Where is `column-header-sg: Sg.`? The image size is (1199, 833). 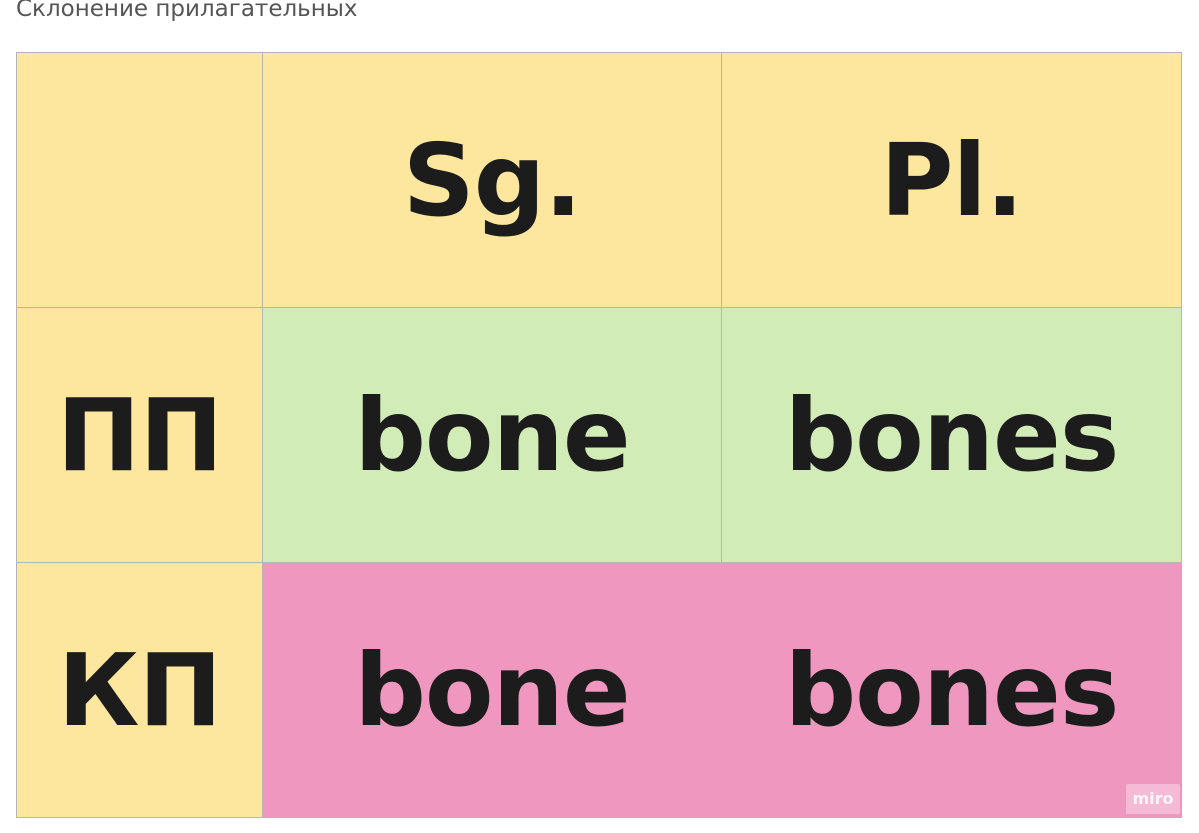
column-header-sg: Sg. is located at coordinates (492, 180).